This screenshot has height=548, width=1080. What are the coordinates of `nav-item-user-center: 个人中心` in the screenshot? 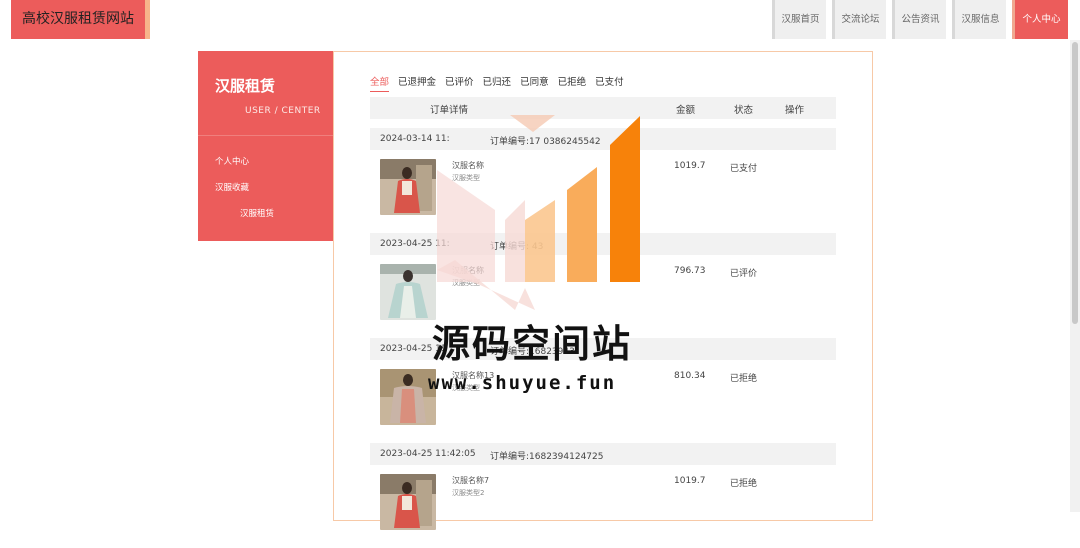 It's located at (1040, 19).